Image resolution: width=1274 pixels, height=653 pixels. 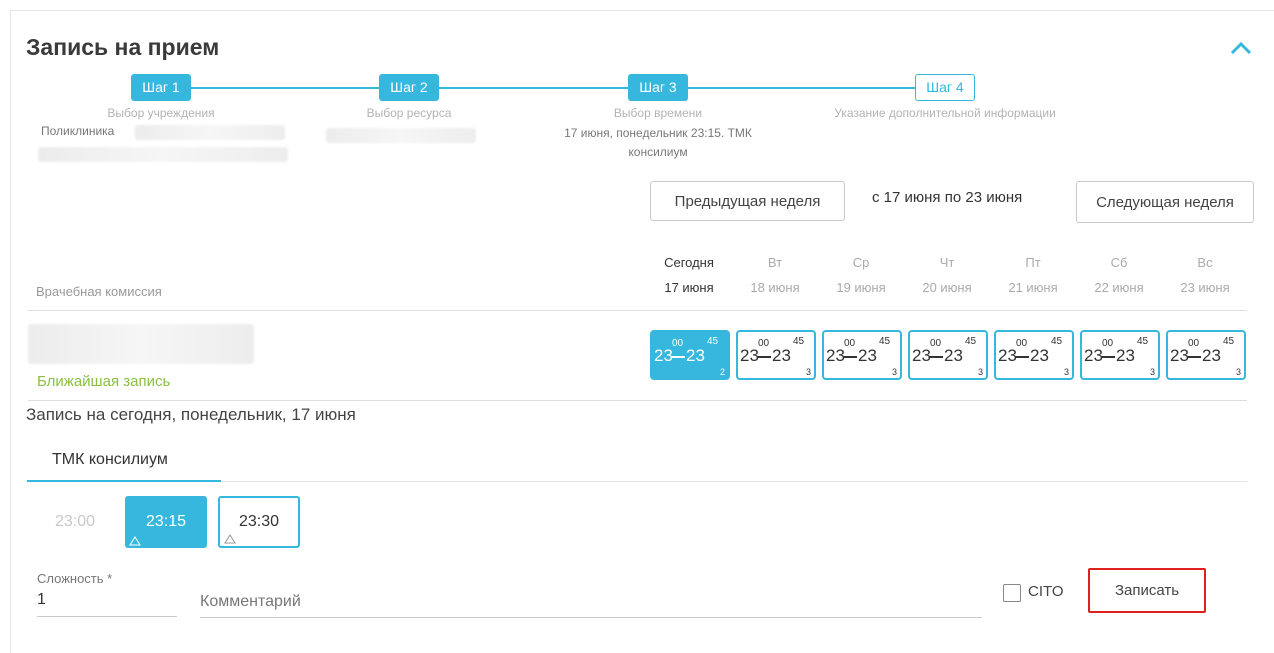 I want to click on step-1-caption: Выбор учреждения, so click(x=161, y=113).